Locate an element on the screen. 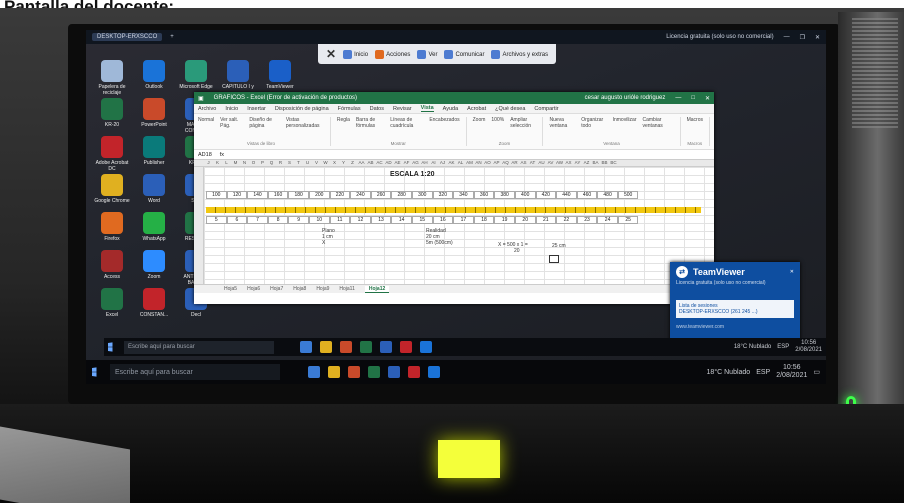  menu-tab: Archivo is located at coordinates (207, 109).